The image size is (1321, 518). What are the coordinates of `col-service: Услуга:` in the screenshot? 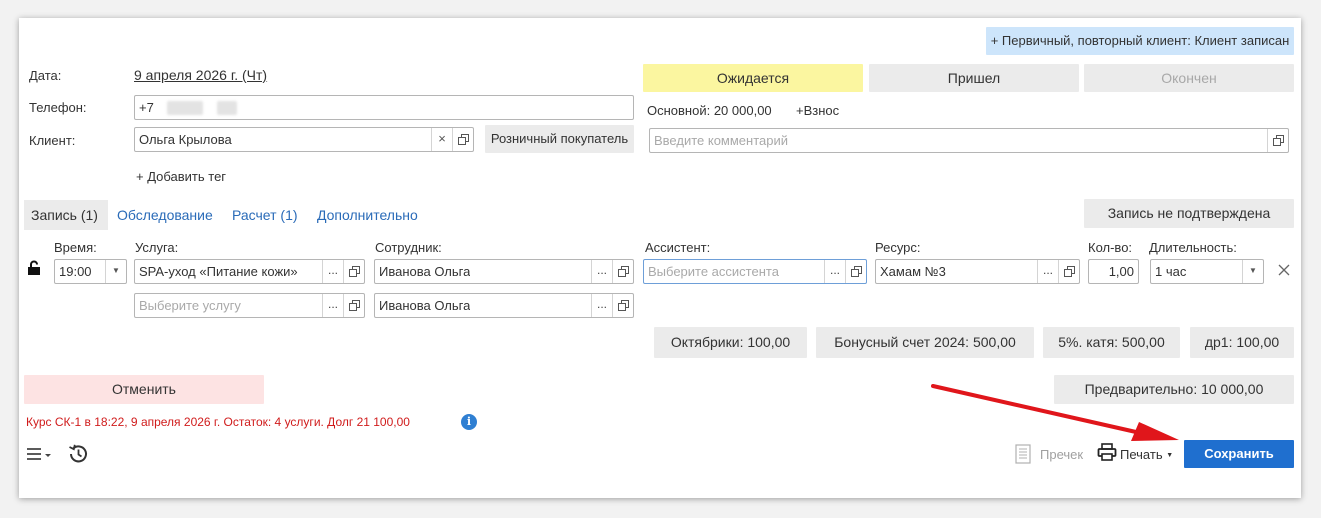 It's located at (157, 247).